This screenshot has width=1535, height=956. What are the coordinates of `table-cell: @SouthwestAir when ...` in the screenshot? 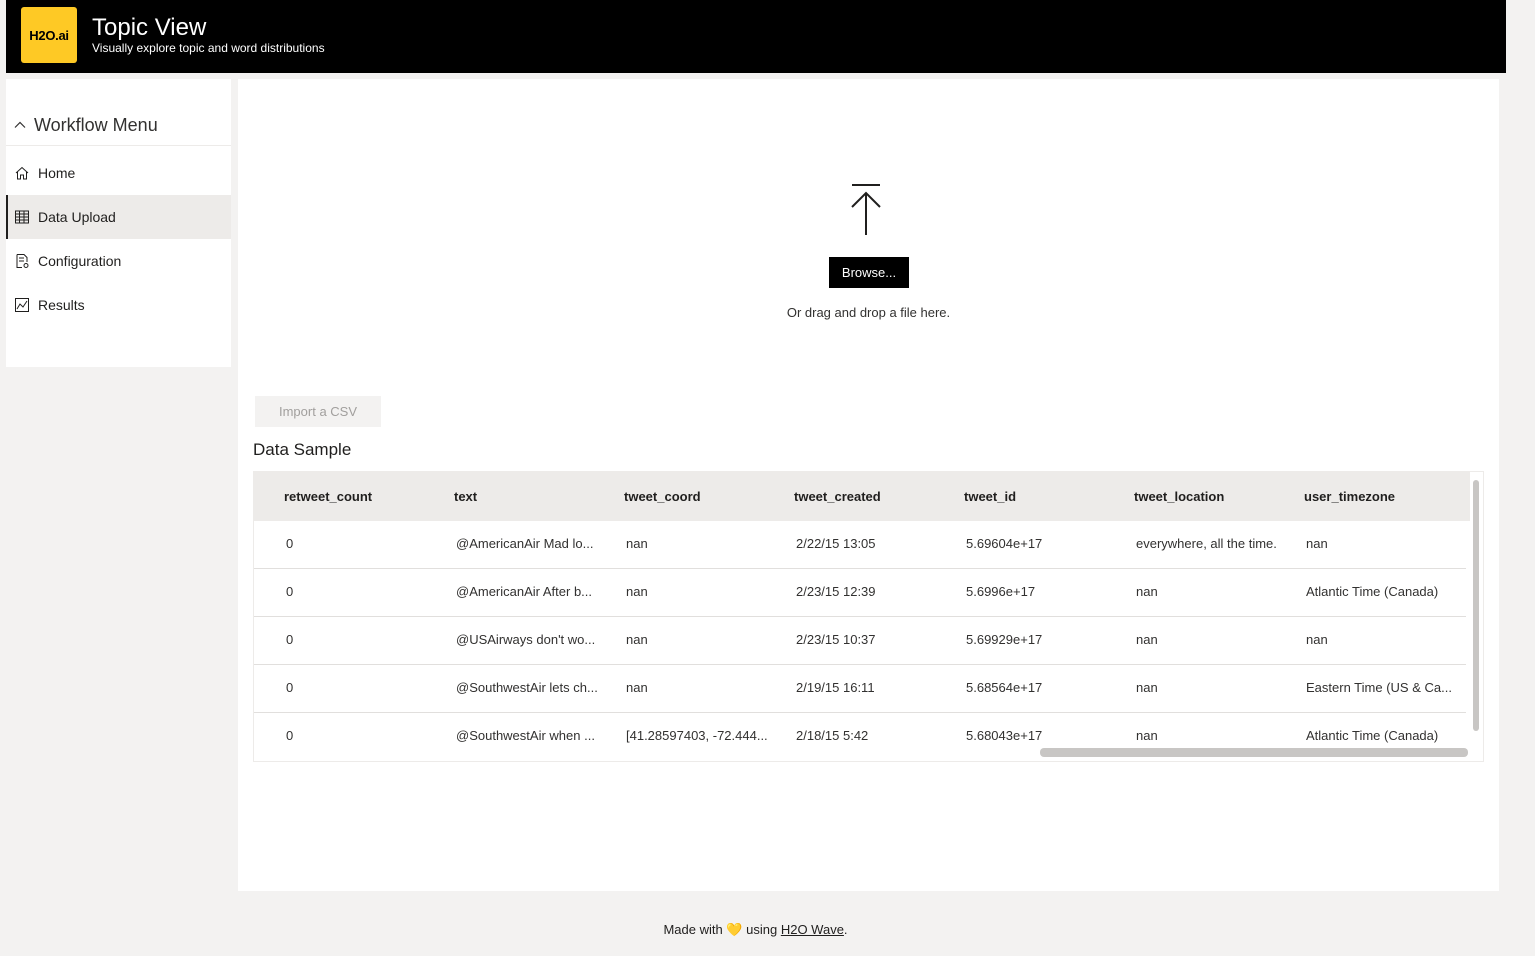 It's located at (525, 735).